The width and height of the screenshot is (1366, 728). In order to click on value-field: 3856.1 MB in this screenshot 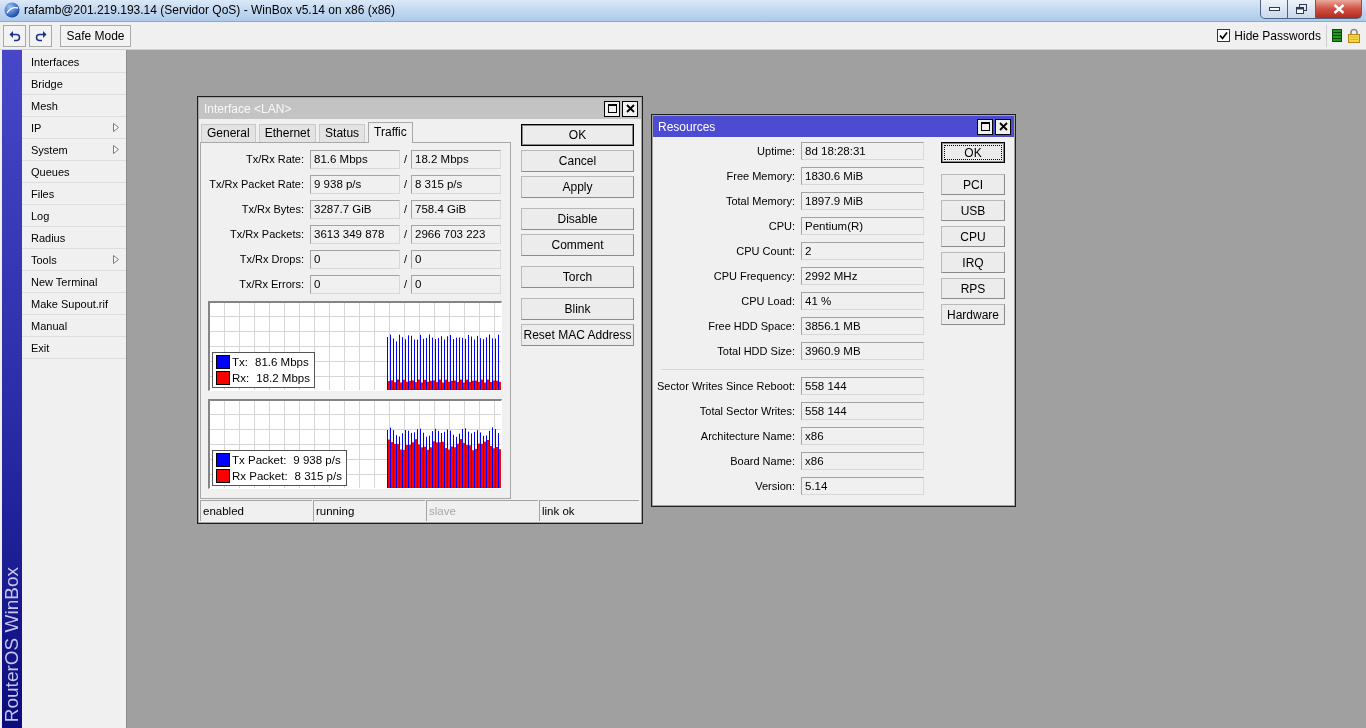, I will do `click(862, 326)`.